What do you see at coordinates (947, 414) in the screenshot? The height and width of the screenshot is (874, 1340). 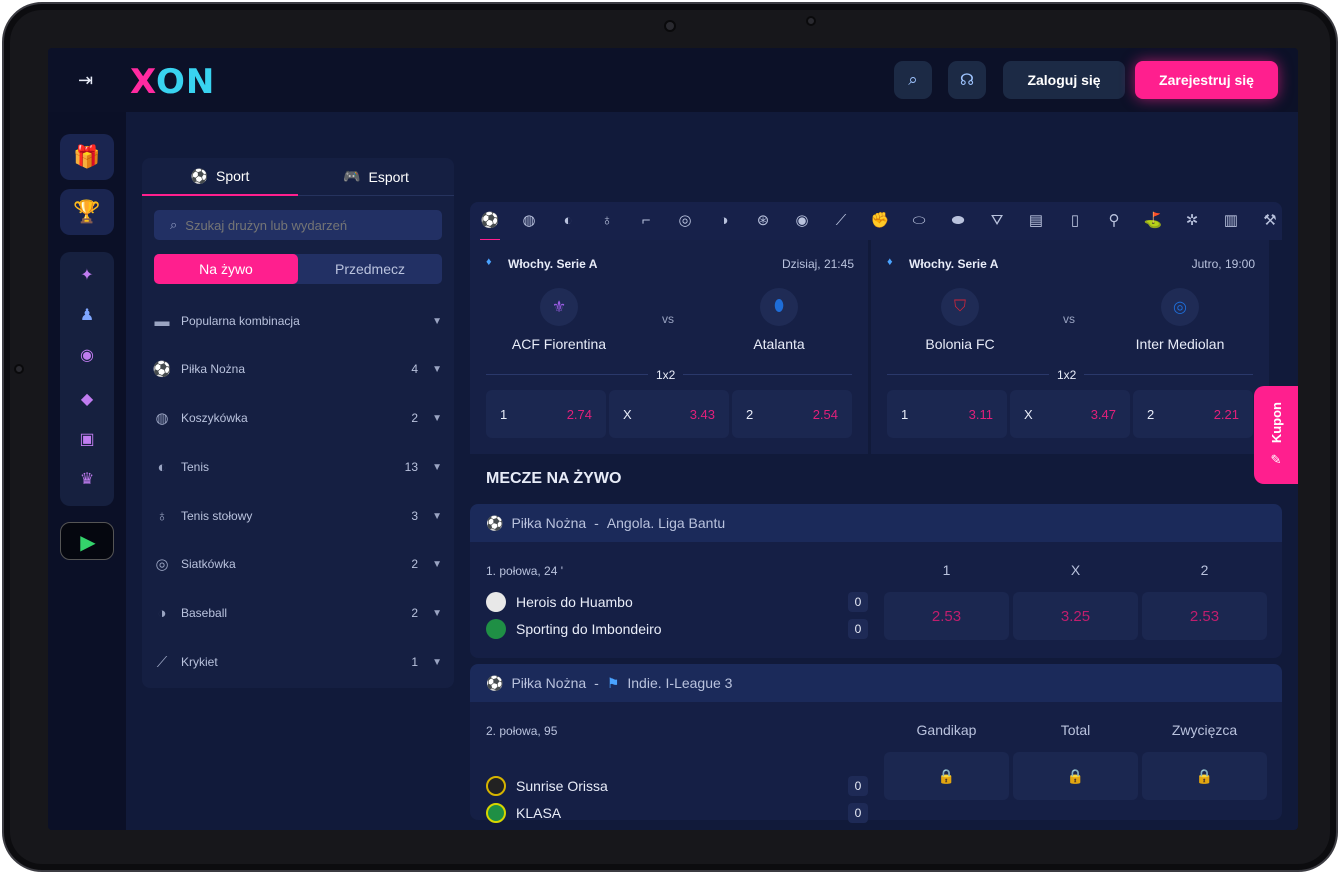 I see `odd-home-button: 1 3.11` at bounding box center [947, 414].